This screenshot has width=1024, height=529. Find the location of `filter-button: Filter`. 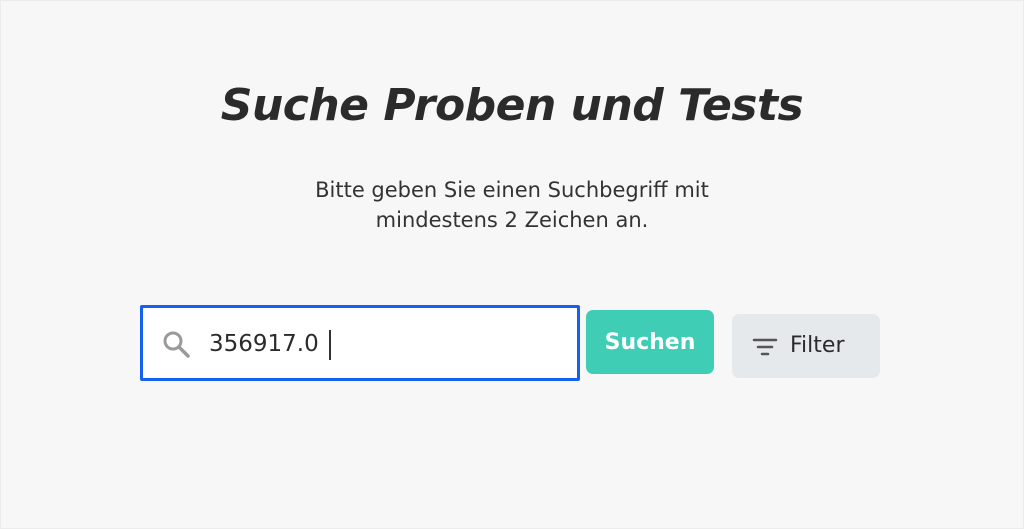

filter-button: Filter is located at coordinates (806, 346).